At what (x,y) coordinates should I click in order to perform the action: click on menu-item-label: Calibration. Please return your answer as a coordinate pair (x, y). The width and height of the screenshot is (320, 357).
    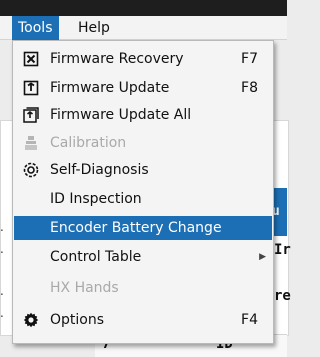
    Looking at the image, I should click on (88, 143).